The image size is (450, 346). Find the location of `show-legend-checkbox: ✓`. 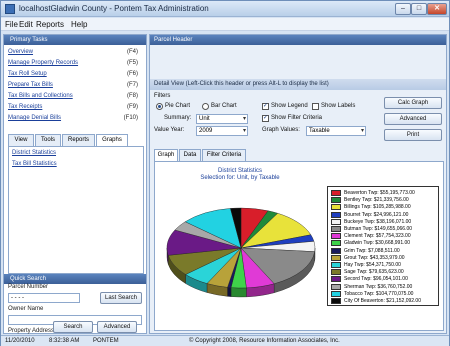

show-legend-checkbox: ✓ is located at coordinates (265, 106).